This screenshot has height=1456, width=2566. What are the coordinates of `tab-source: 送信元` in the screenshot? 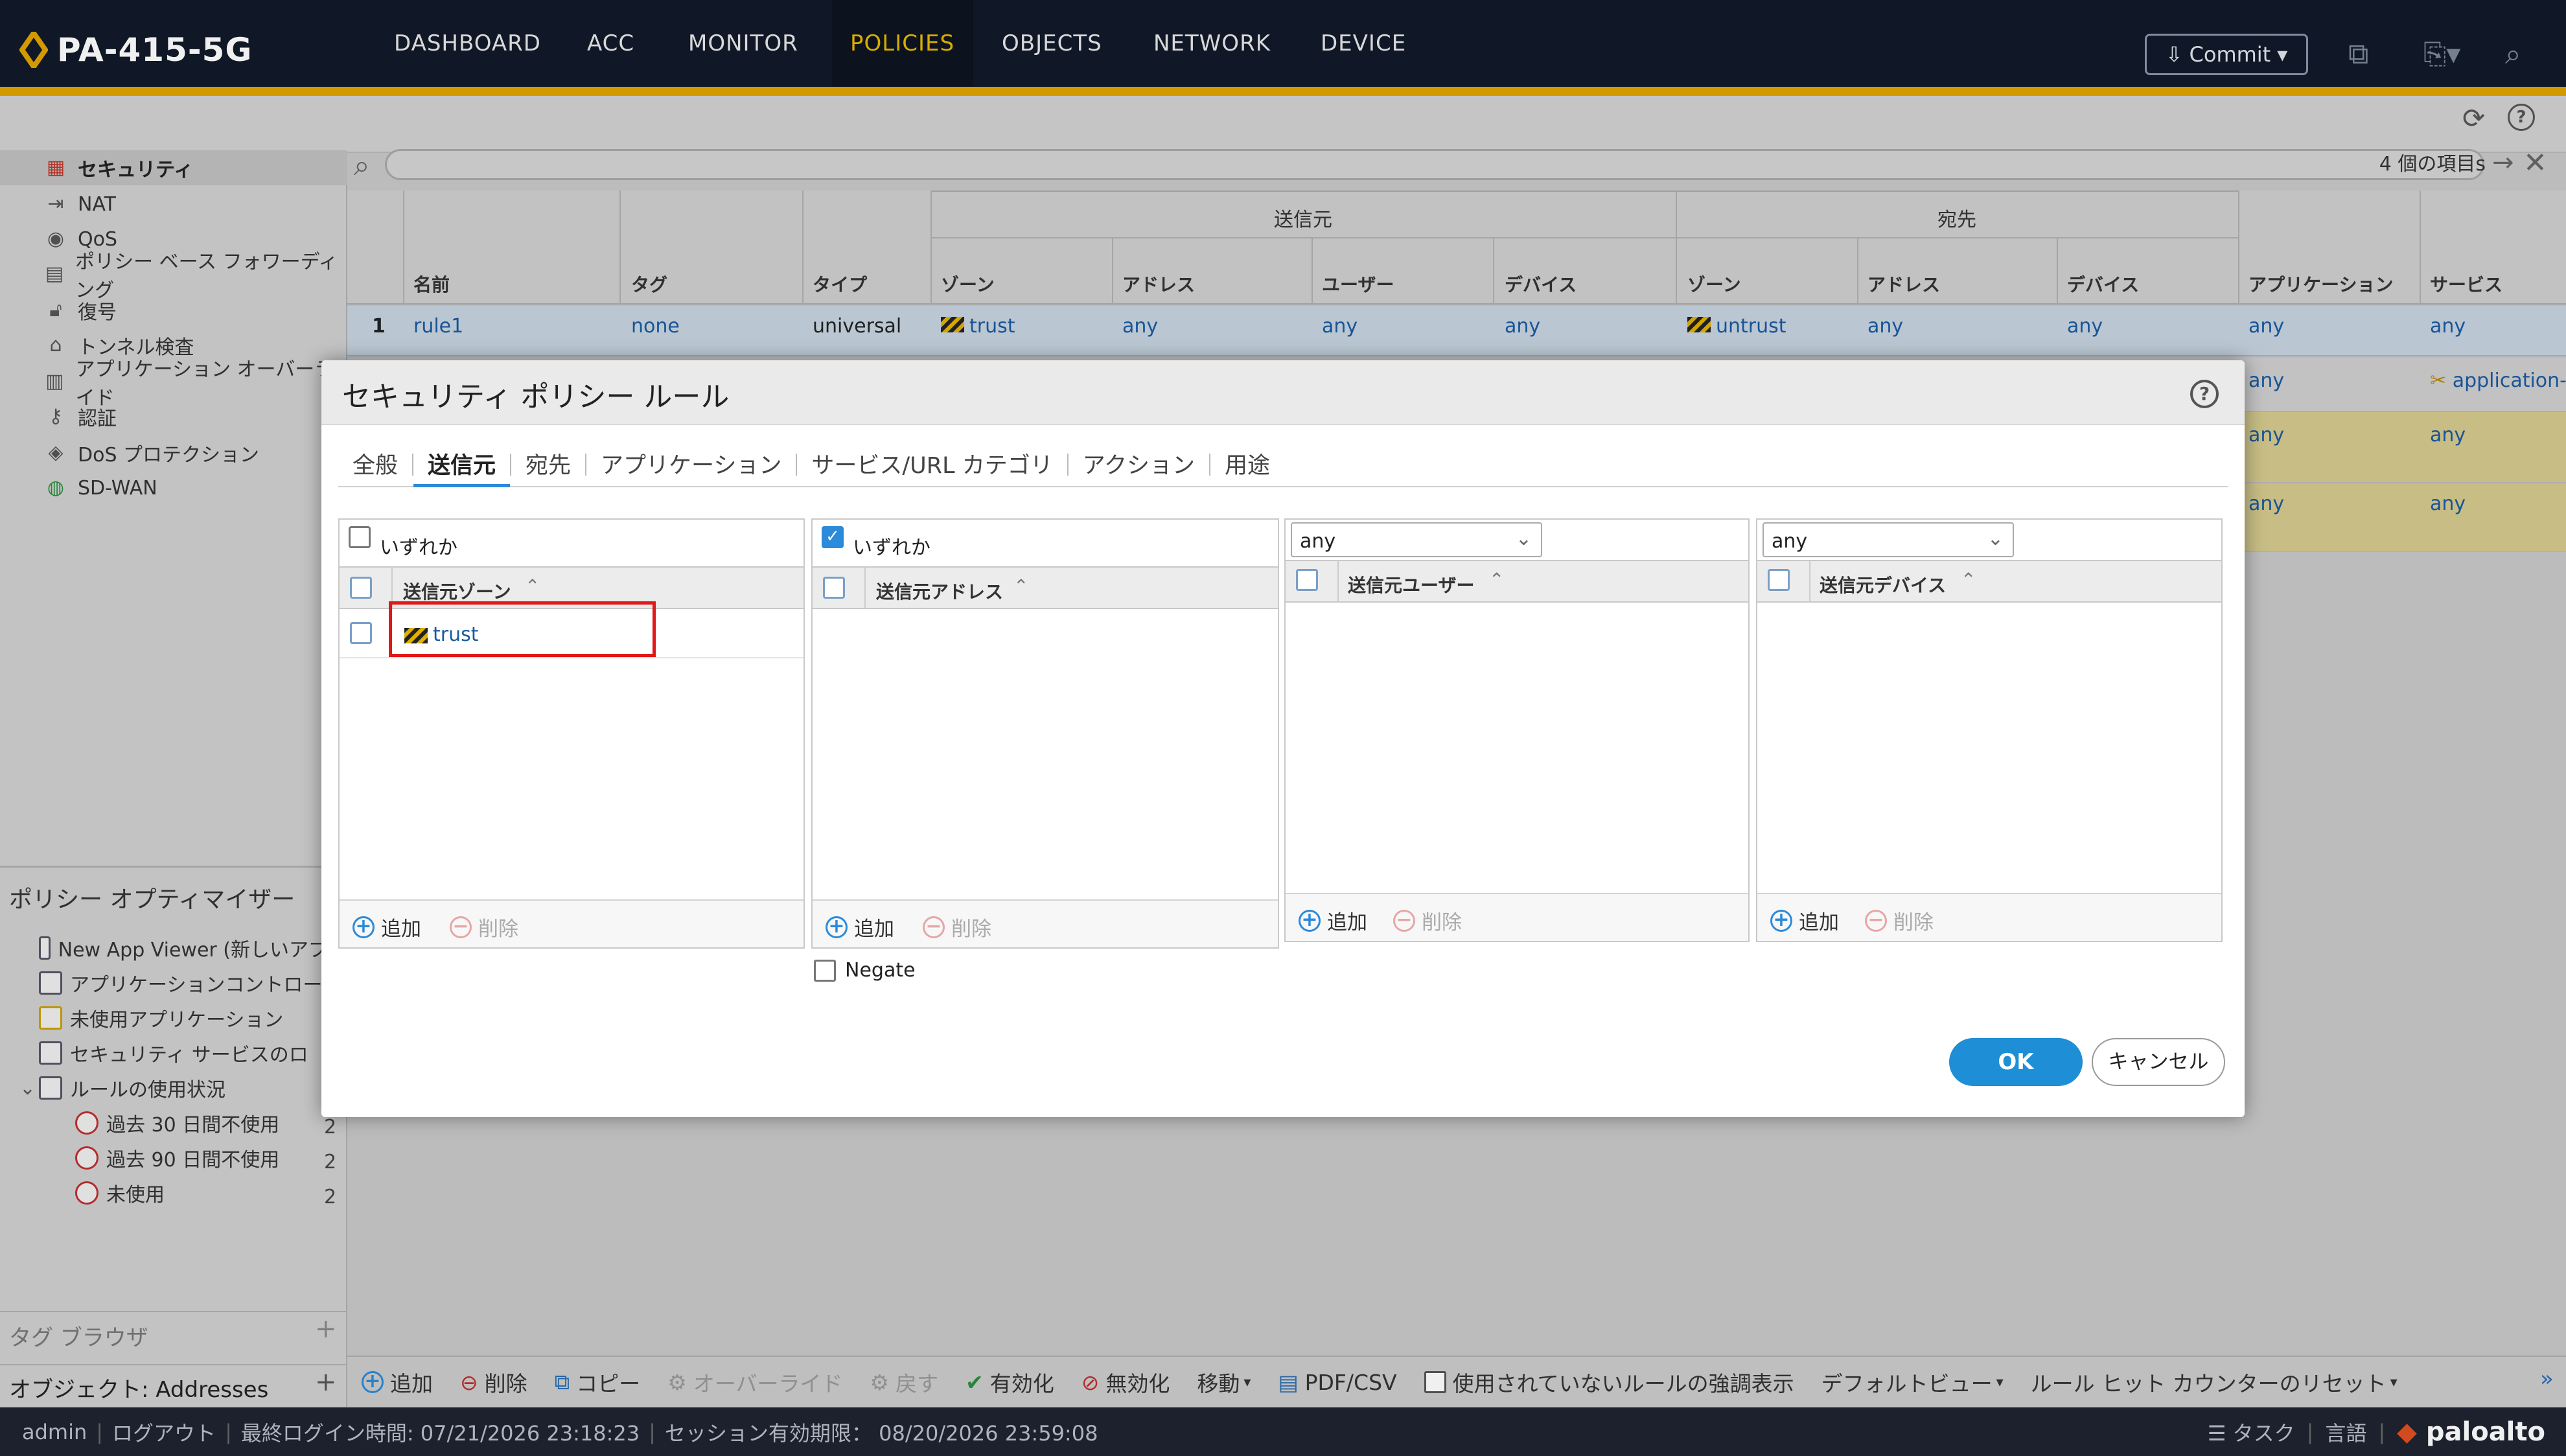 It's located at (462, 466).